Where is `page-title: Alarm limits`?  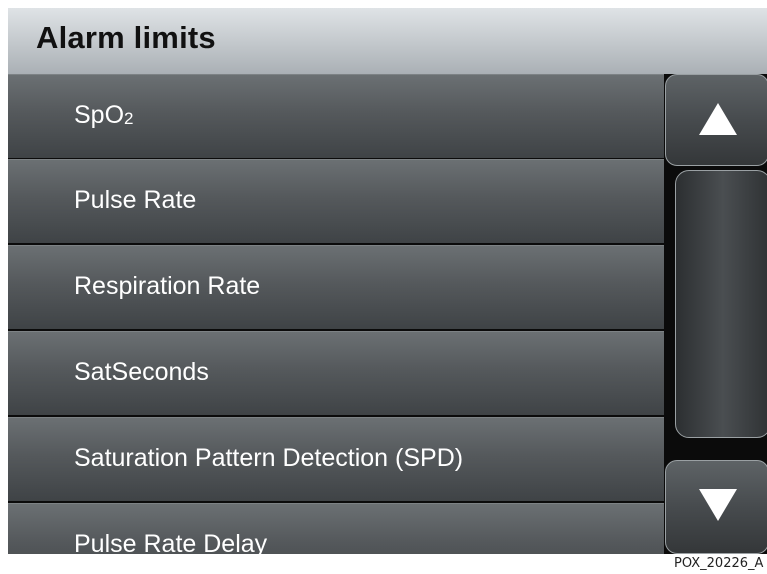
page-title: Alarm limits is located at coordinates (126, 37).